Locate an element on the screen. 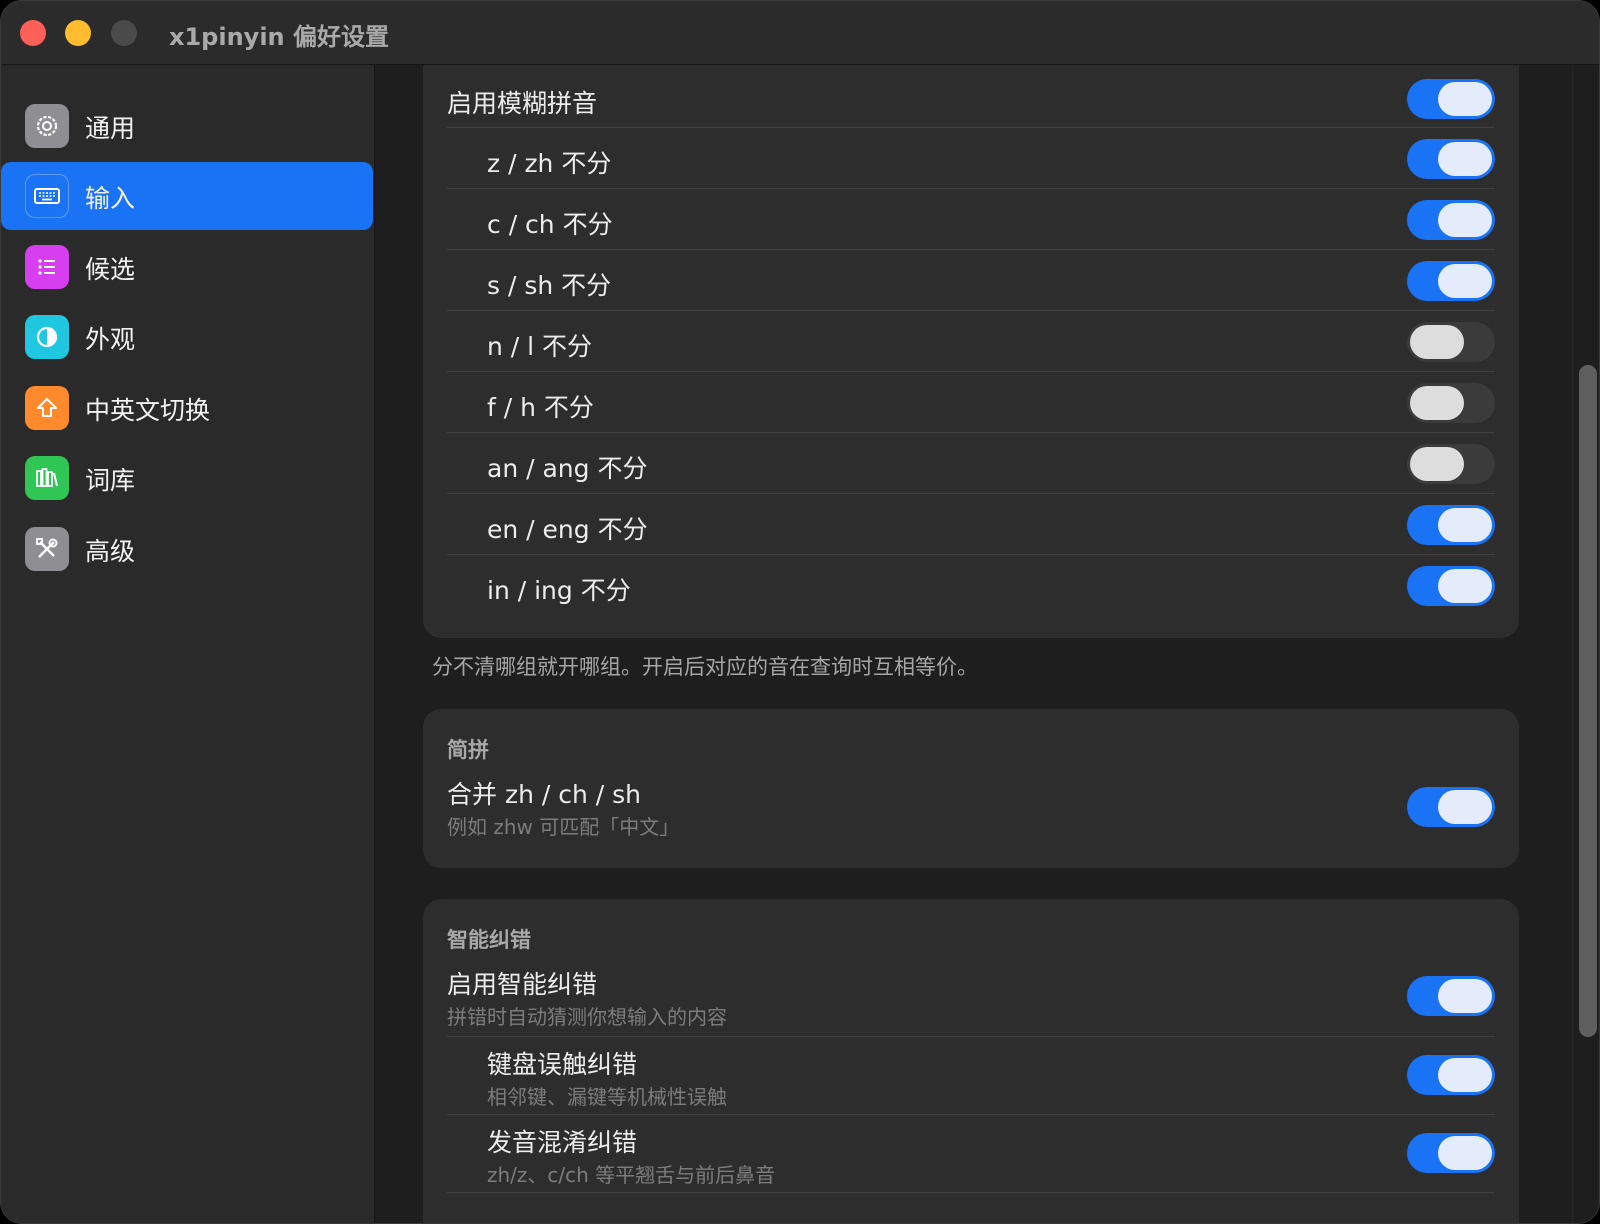  sidebar-item-label: 输入 is located at coordinates (110, 198).